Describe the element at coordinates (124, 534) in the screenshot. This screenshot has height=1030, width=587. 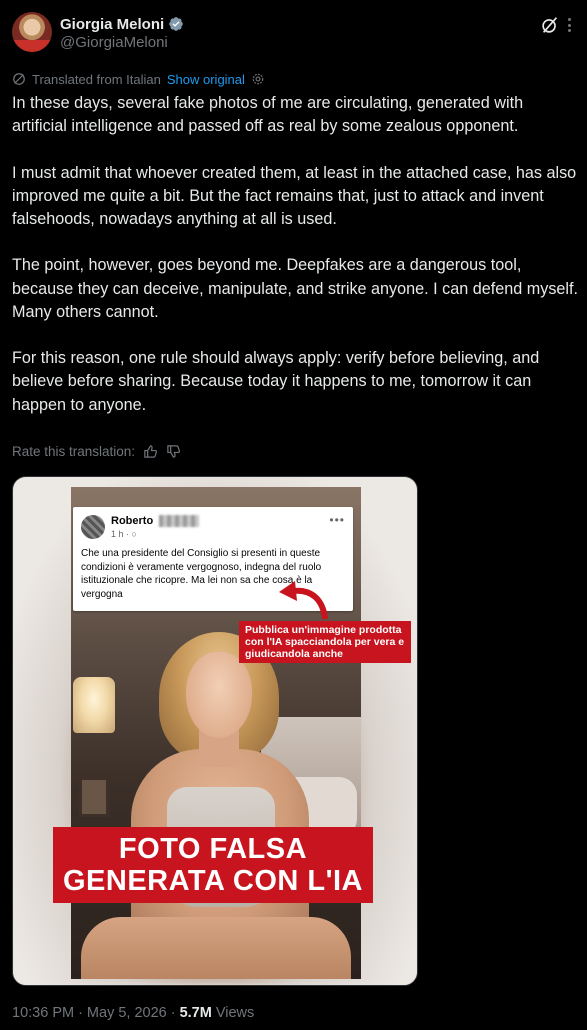
I see `fb-time: 1 h · ○` at that location.